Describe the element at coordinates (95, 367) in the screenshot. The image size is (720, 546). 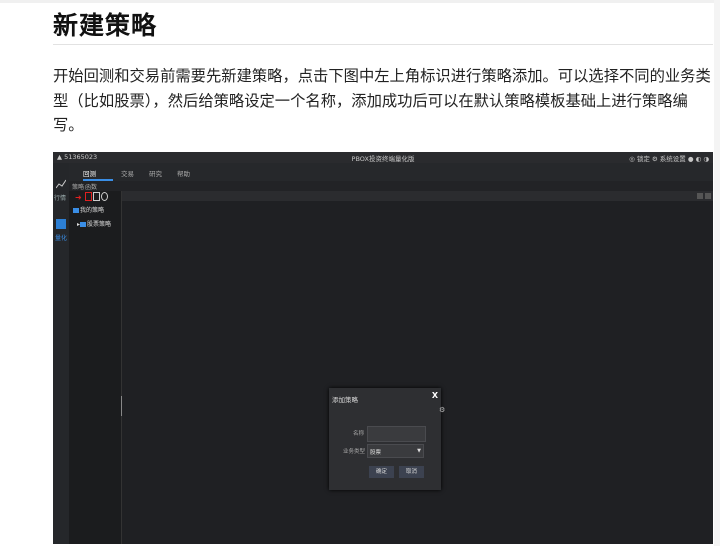
I see `strategy-panel: ➜ 我的策略 ▸ 股票策略` at that location.